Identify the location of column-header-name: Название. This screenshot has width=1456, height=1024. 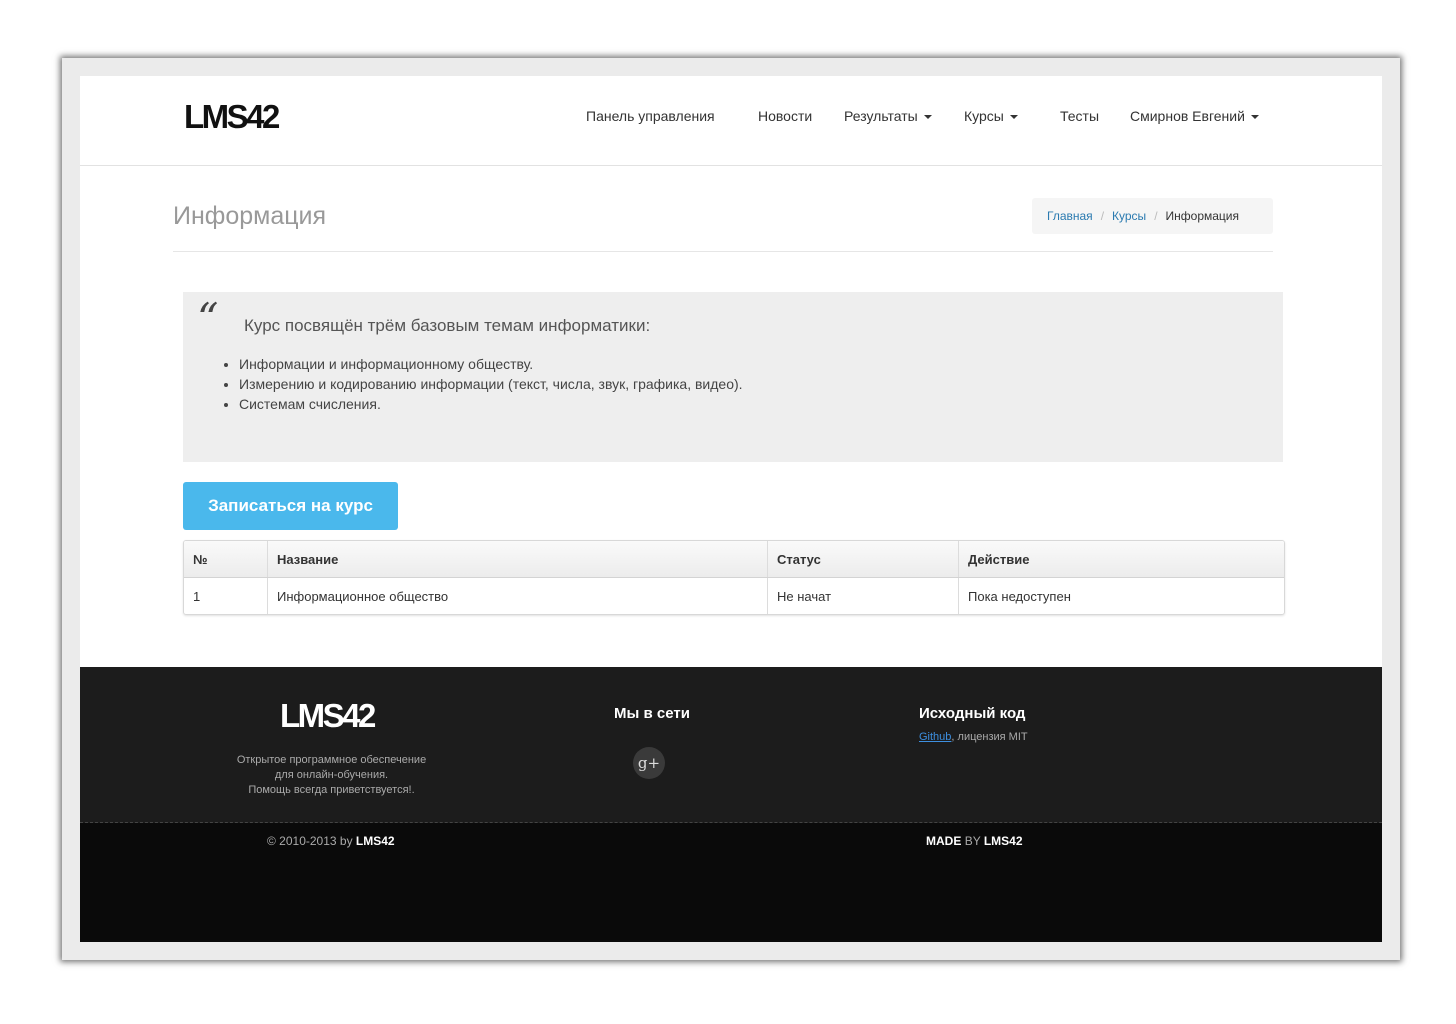
(517, 559).